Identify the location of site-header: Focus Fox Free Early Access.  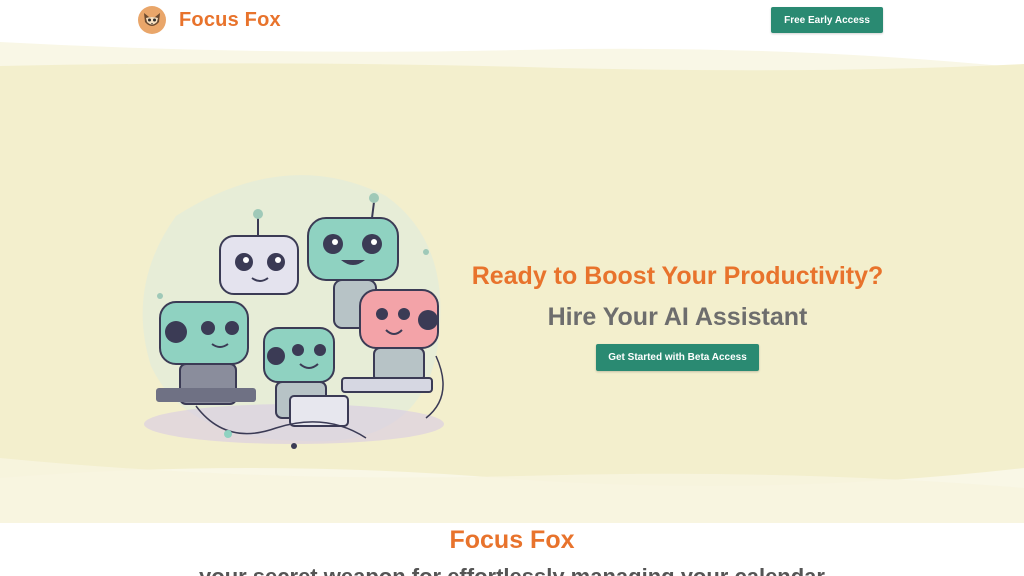
(512, 20).